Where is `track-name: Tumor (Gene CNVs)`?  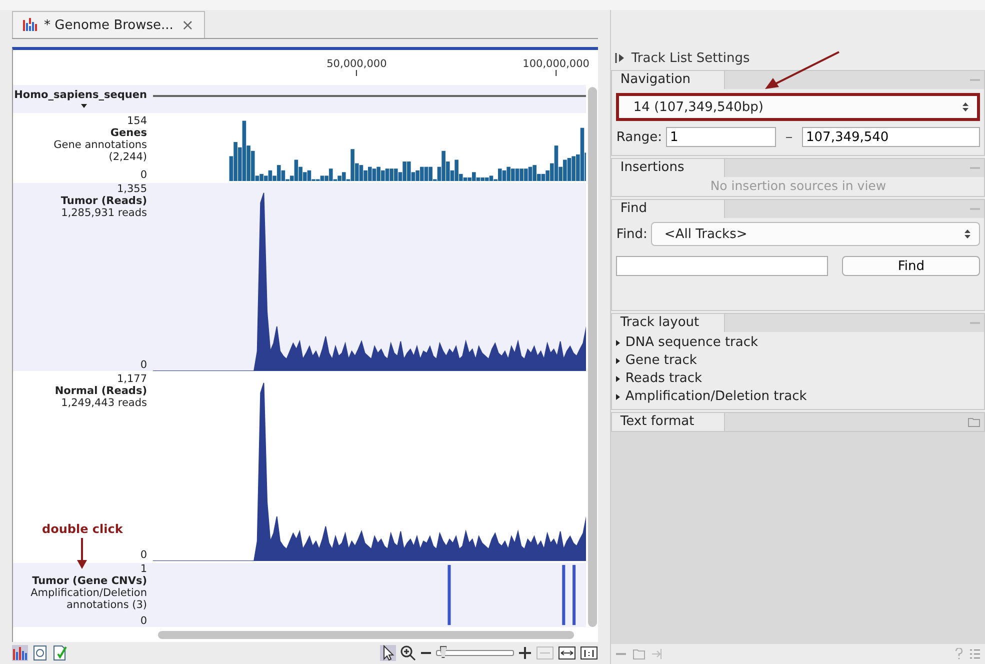 track-name: Tumor (Gene CNVs) is located at coordinates (89, 580).